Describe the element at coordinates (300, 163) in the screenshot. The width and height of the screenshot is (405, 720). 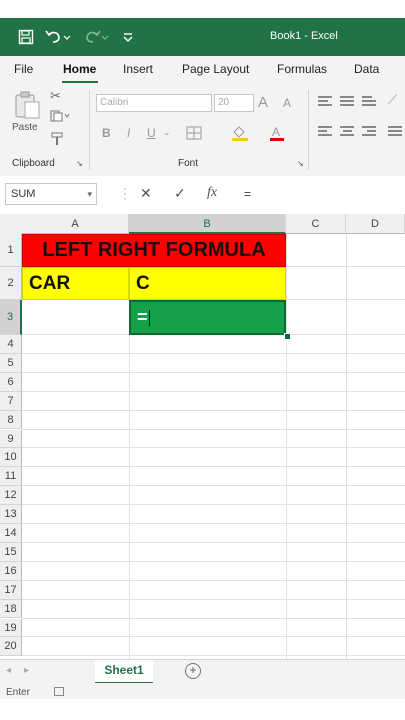
I see `font-launcher-icon: ↘` at that location.